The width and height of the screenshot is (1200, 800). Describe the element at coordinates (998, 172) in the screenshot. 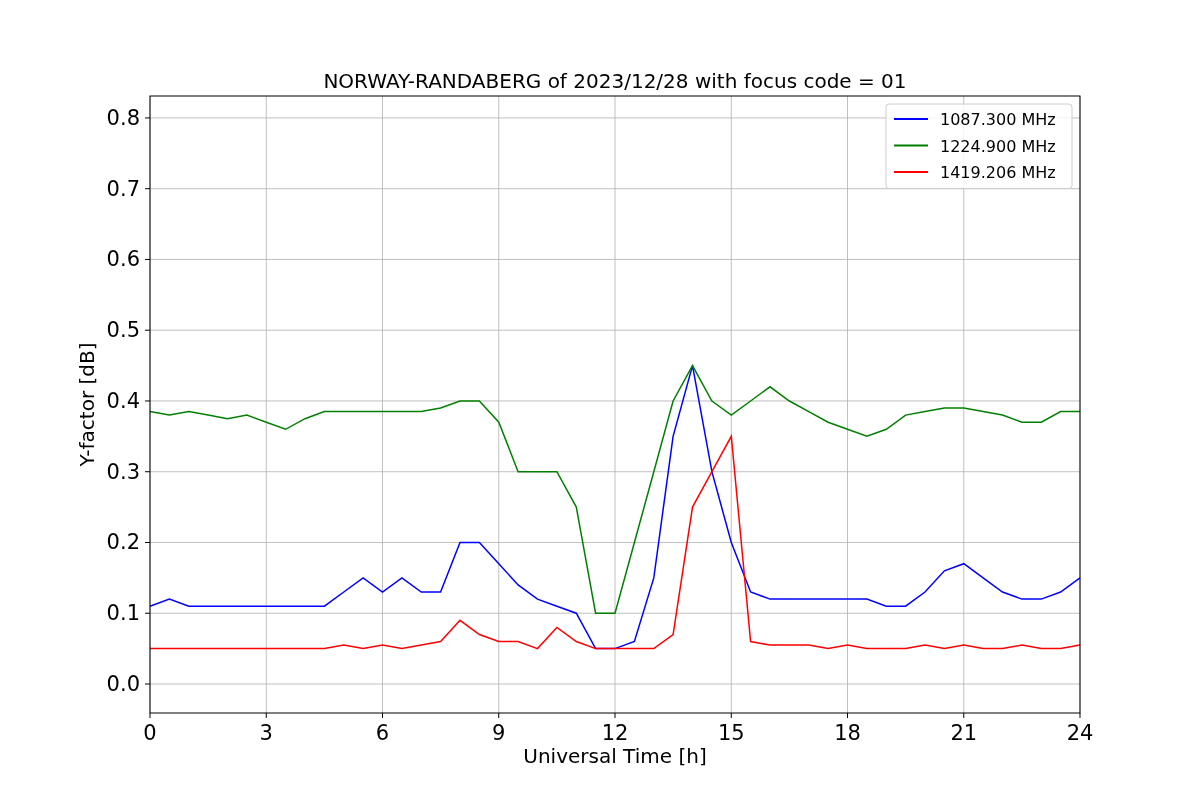

I see `legend-label: 1419.206 MHz` at that location.